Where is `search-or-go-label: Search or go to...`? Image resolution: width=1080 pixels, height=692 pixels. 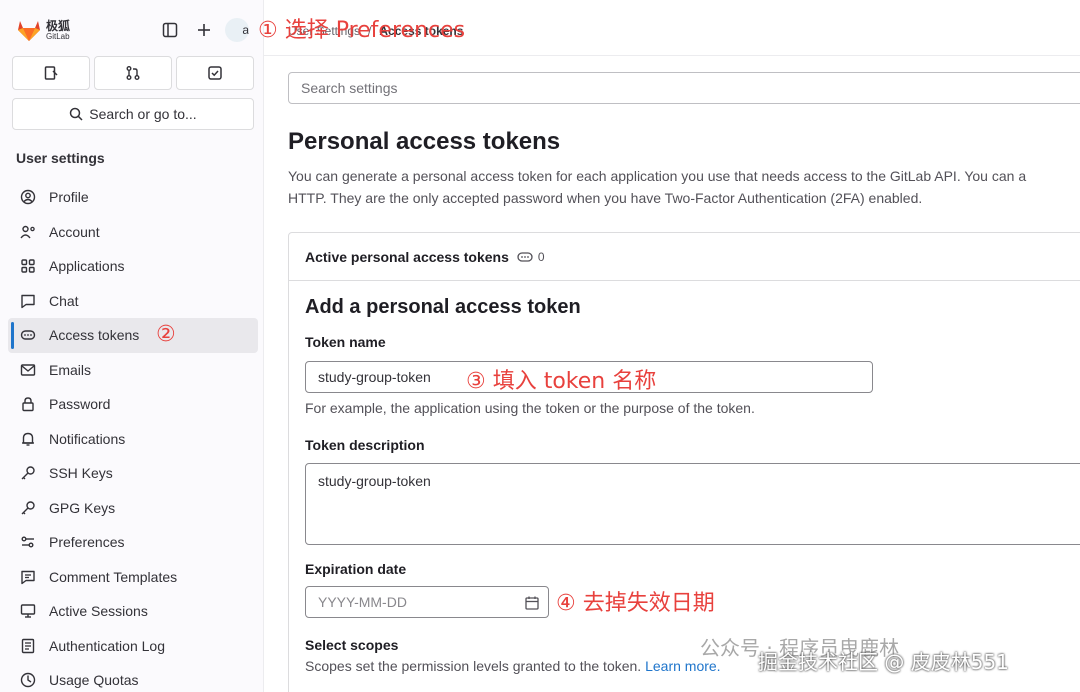 search-or-go-label: Search or go to... is located at coordinates (143, 114).